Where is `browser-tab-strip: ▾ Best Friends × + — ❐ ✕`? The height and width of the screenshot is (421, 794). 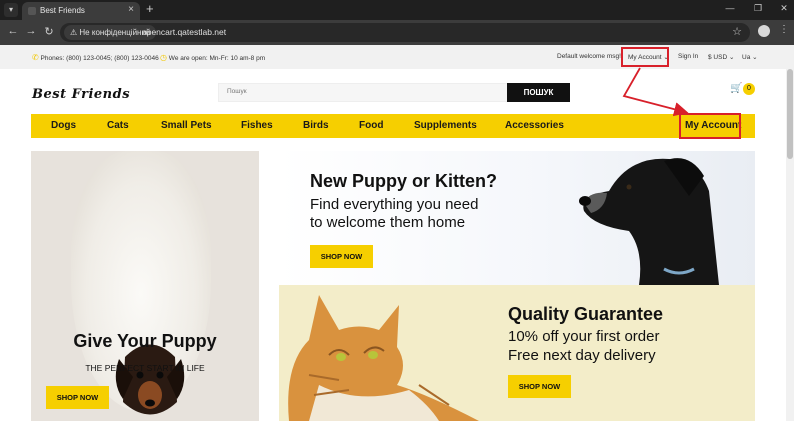 browser-tab-strip: ▾ Best Friends × + — ❐ ✕ is located at coordinates (397, 10).